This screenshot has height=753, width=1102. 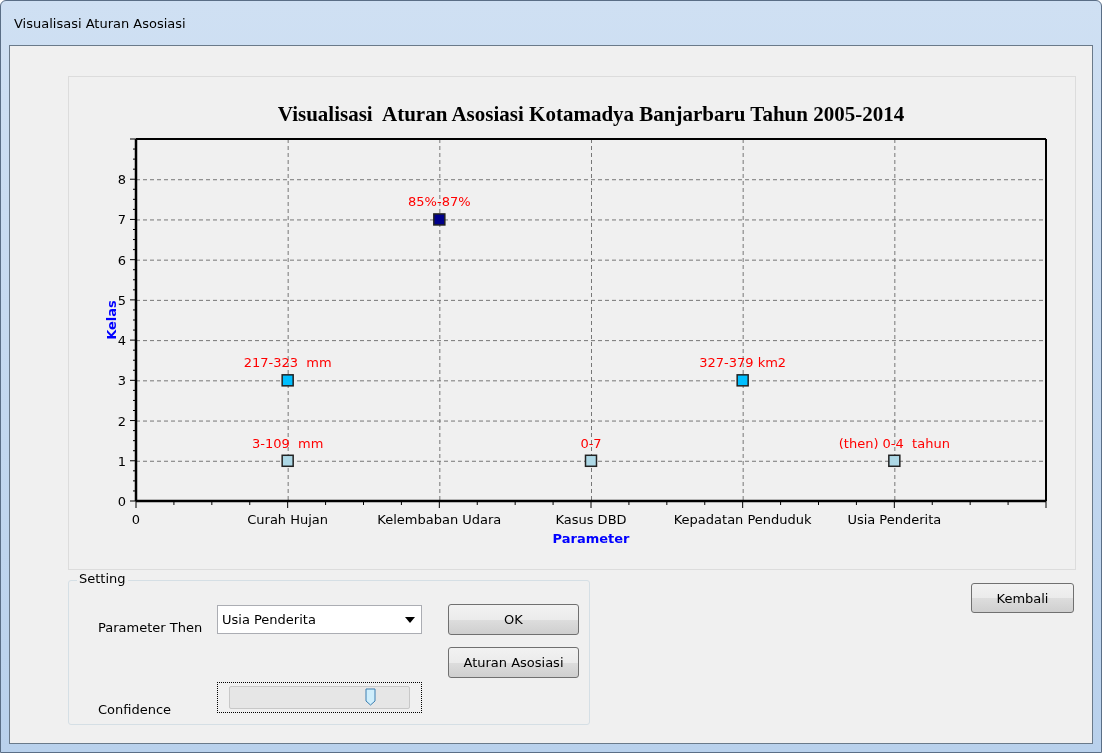 What do you see at coordinates (121, 381) in the screenshot?
I see `y-tick-label: 3` at bounding box center [121, 381].